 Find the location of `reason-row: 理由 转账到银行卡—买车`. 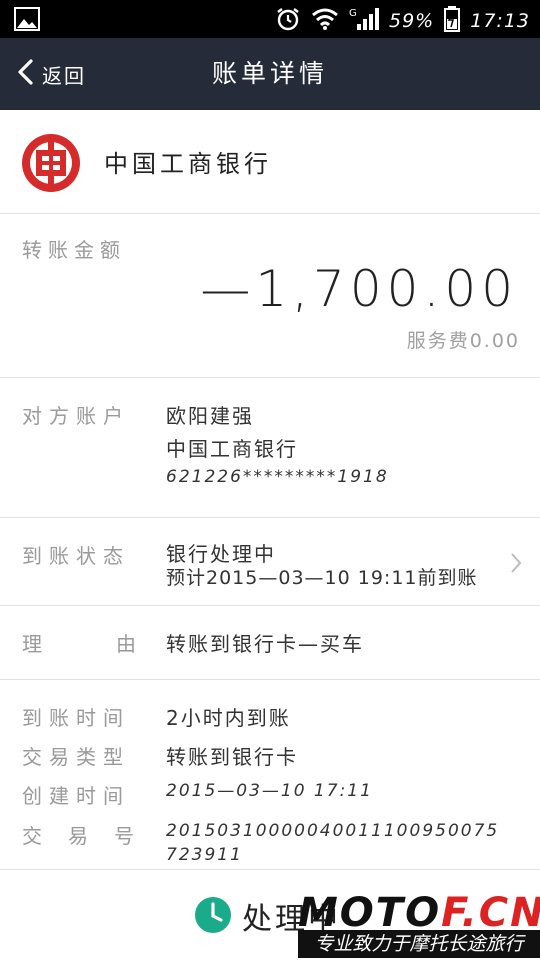

reason-row: 理由 转账到银行卡—买车 is located at coordinates (270, 643).